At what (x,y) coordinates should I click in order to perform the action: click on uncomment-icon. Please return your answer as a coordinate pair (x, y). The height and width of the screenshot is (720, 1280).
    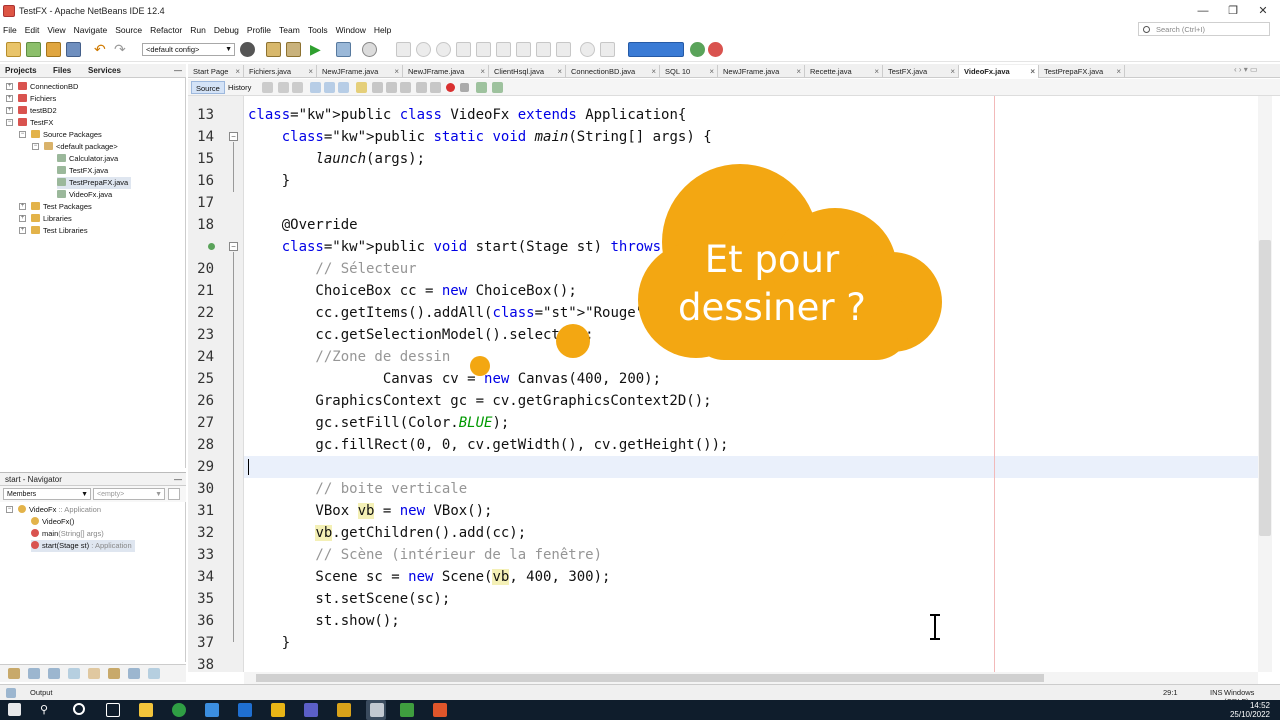
    Looking at the image, I should click on (497, 87).